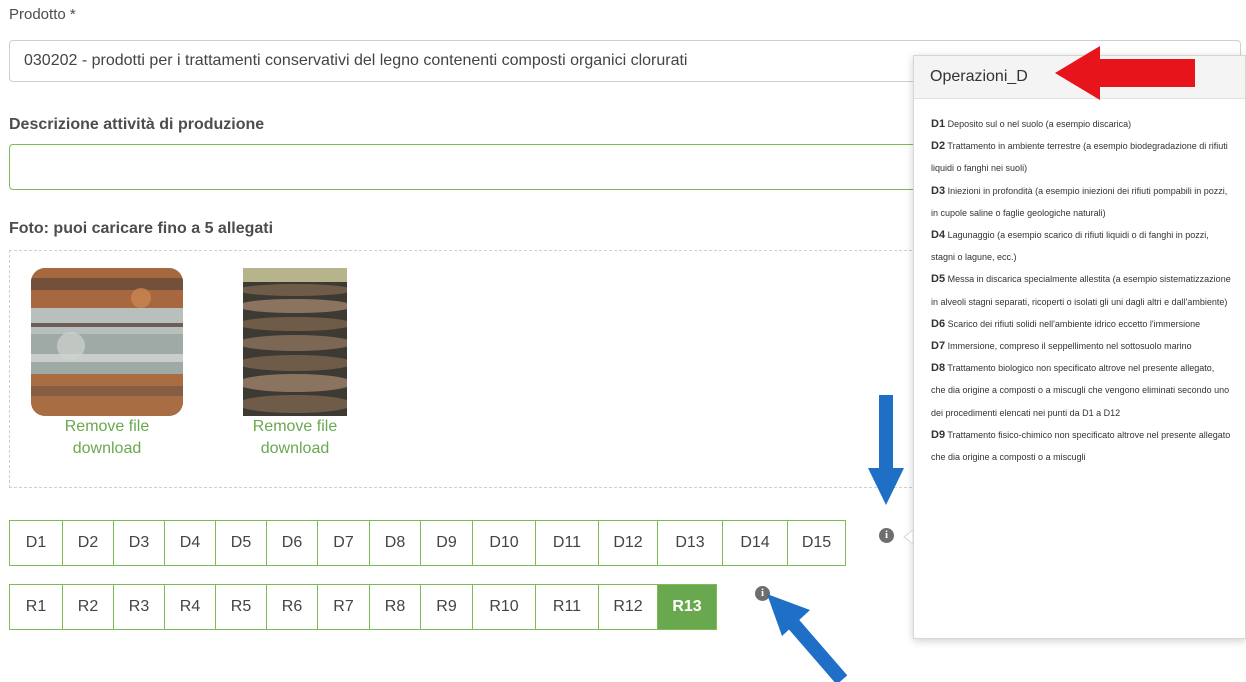 Image resolution: width=1246 pixels, height=682 pixels. What do you see at coordinates (938, 235) in the screenshot?
I see `popover-entry-code: D4` at bounding box center [938, 235].